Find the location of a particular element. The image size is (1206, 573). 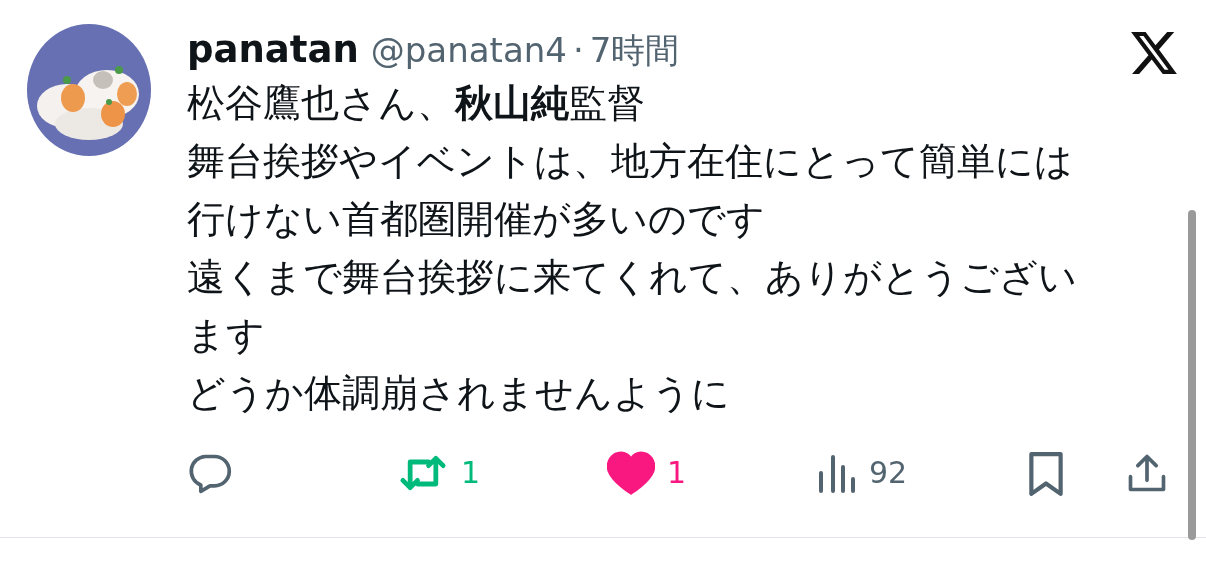

tweet-text-line: 舞台挨拶やイベントは、地方在住にとって簡単には is located at coordinates (630, 161).